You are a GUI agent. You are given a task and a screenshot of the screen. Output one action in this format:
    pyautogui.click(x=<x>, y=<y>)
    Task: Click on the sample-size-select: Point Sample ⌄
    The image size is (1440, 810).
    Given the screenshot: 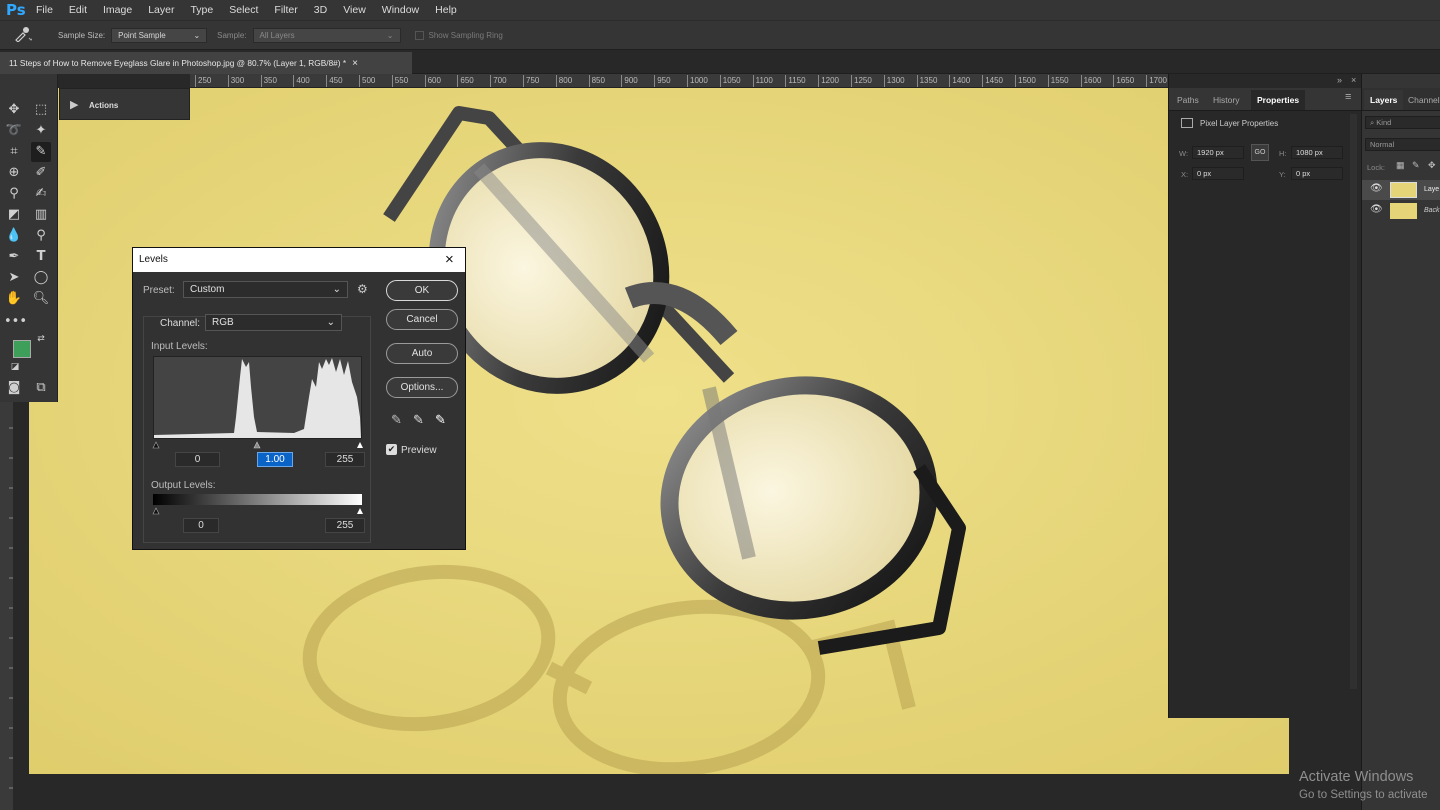 What is the action you would take?
    pyautogui.click(x=159, y=35)
    